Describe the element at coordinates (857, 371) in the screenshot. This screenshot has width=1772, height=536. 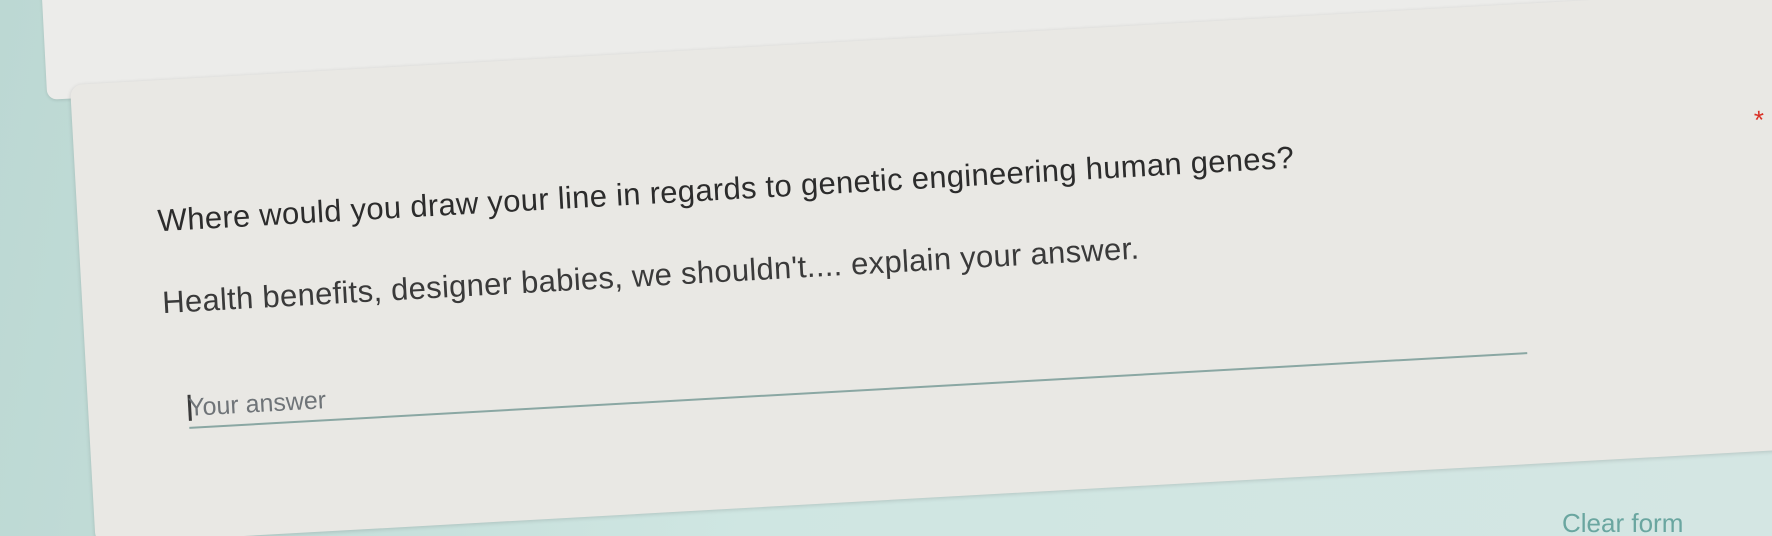
I see `answer-input` at that location.